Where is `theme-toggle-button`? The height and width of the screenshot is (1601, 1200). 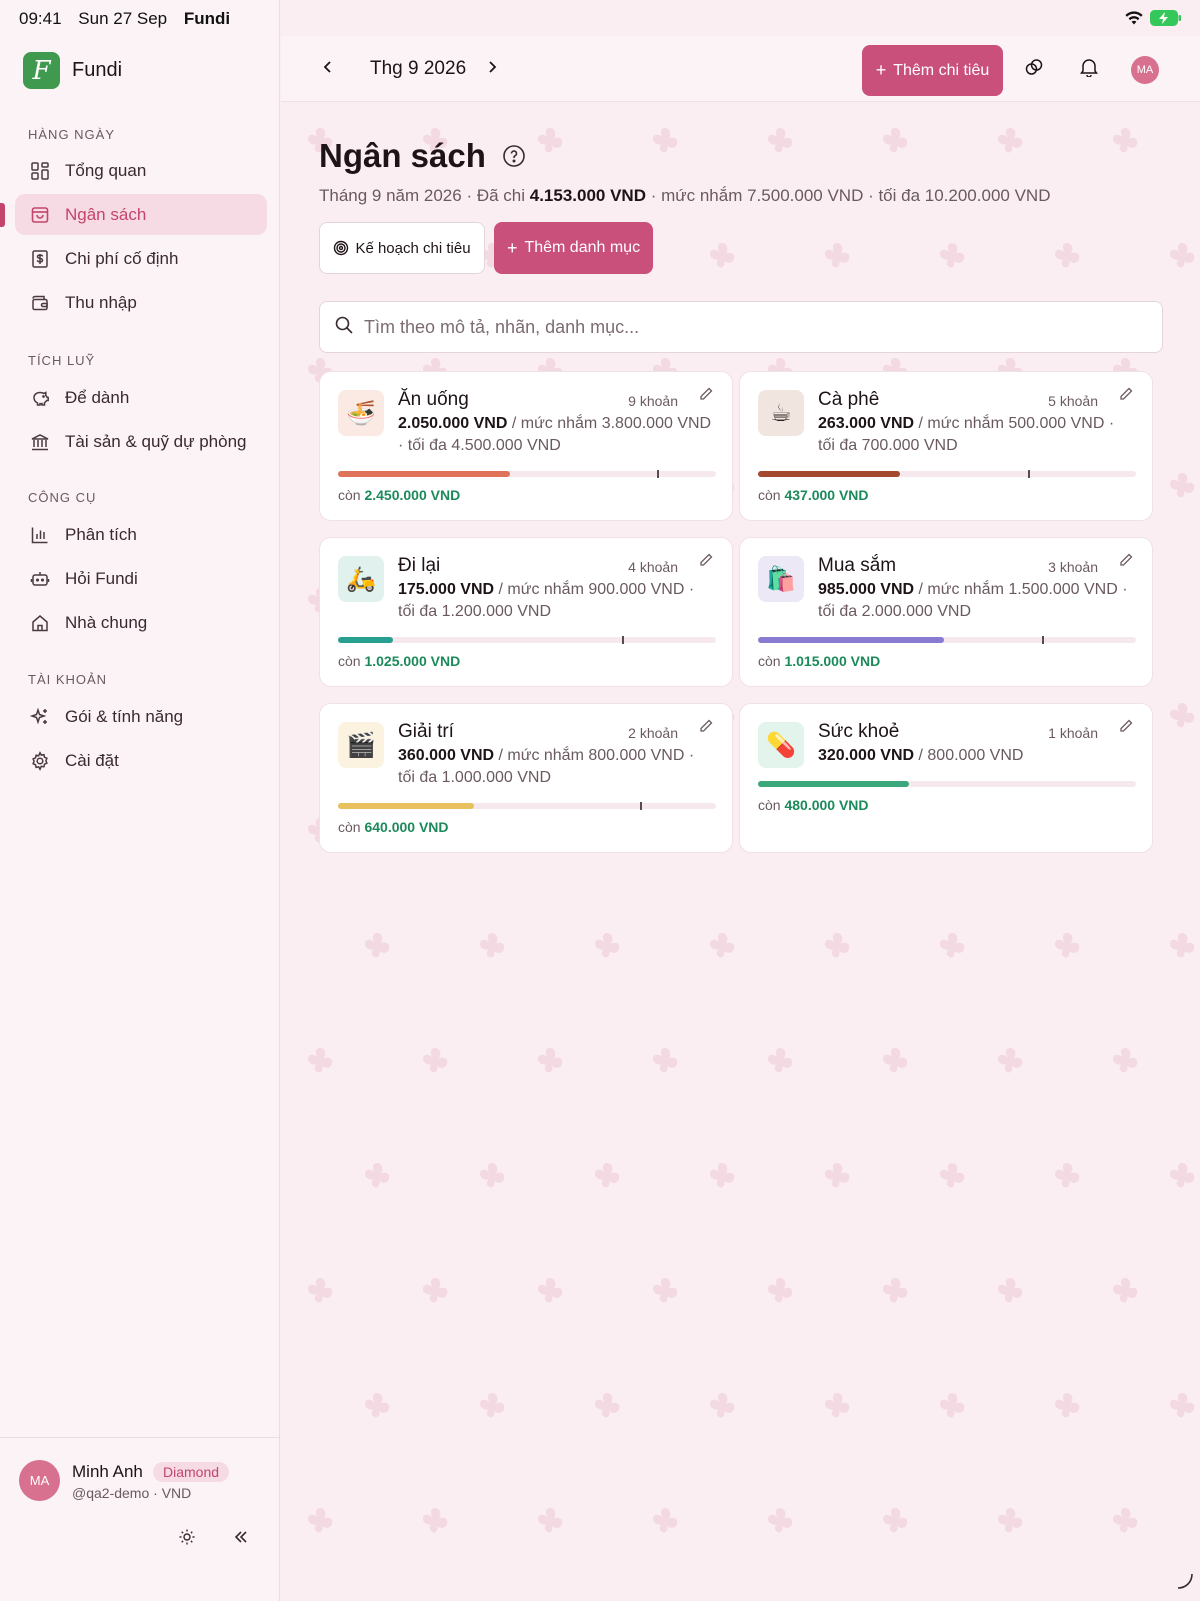 theme-toggle-button is located at coordinates (187, 1539).